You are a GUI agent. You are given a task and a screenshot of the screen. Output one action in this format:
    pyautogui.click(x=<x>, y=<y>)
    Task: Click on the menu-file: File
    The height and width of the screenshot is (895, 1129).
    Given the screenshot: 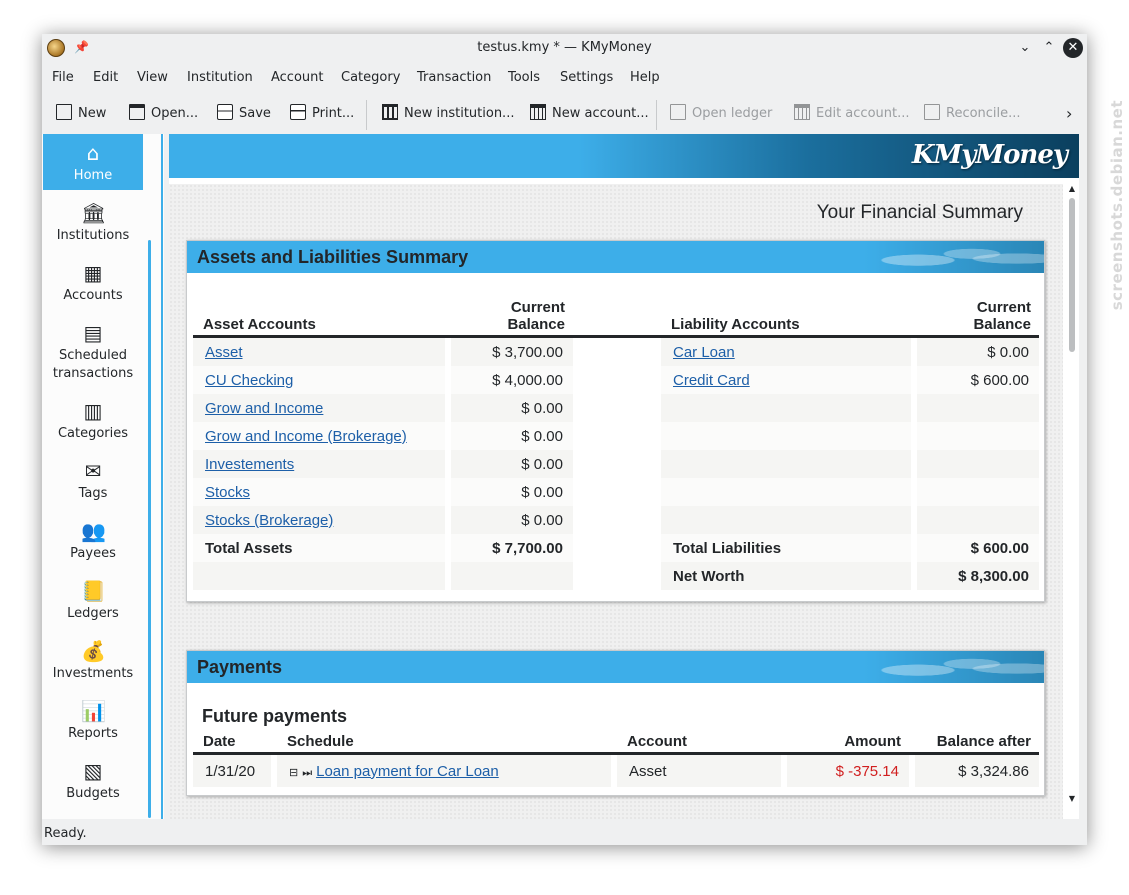 What is the action you would take?
    pyautogui.click(x=63, y=77)
    